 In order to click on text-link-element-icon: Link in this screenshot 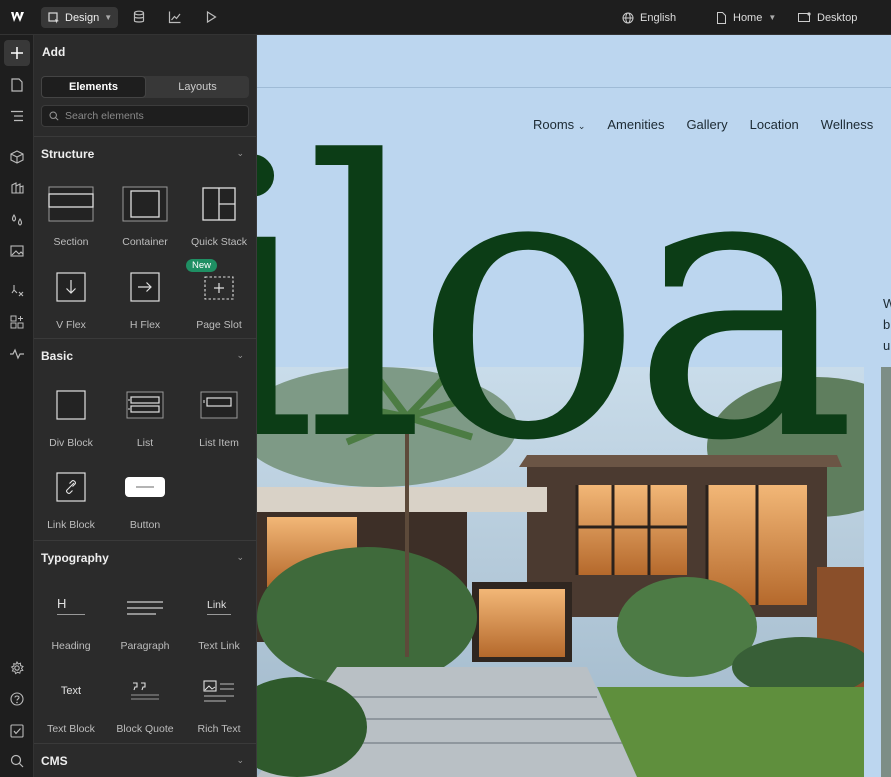, I will do `click(219, 608)`.